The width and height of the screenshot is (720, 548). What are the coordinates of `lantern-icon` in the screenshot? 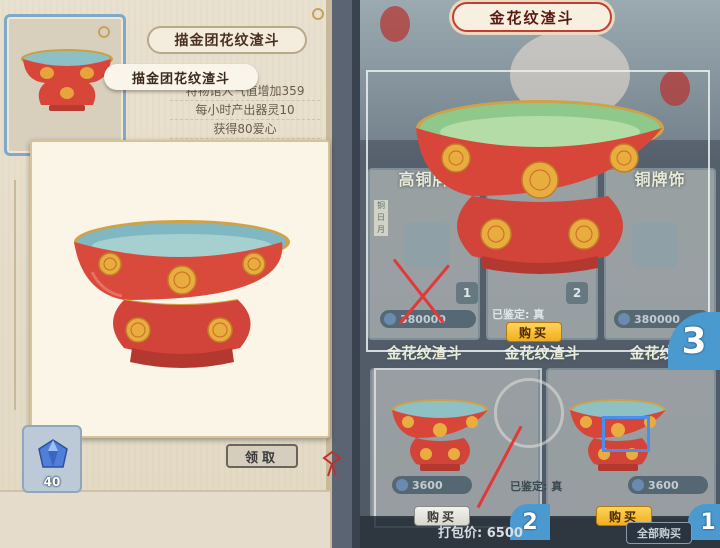 It's located at (395, 24).